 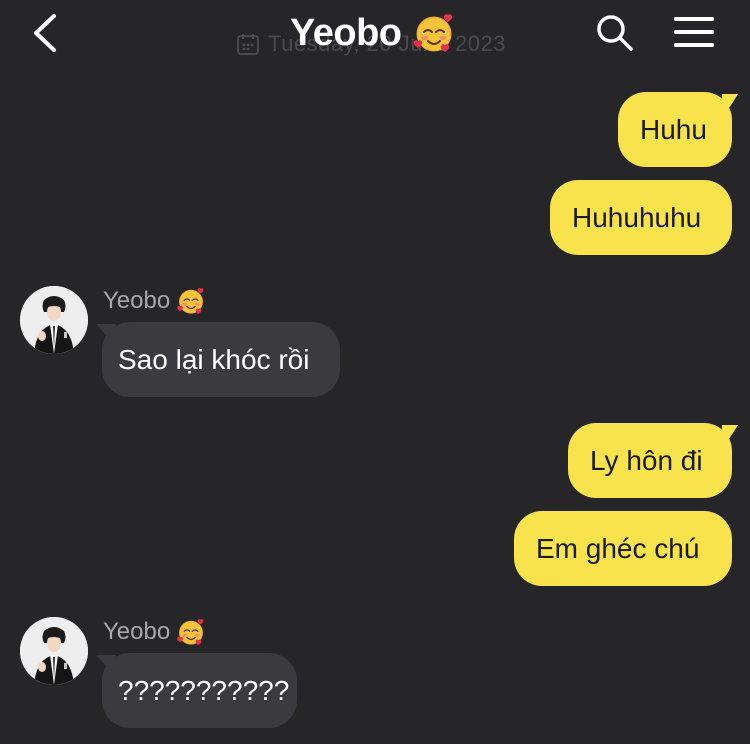 I want to click on outgoing-message-bubble: Ly hôn đi, so click(x=650, y=460).